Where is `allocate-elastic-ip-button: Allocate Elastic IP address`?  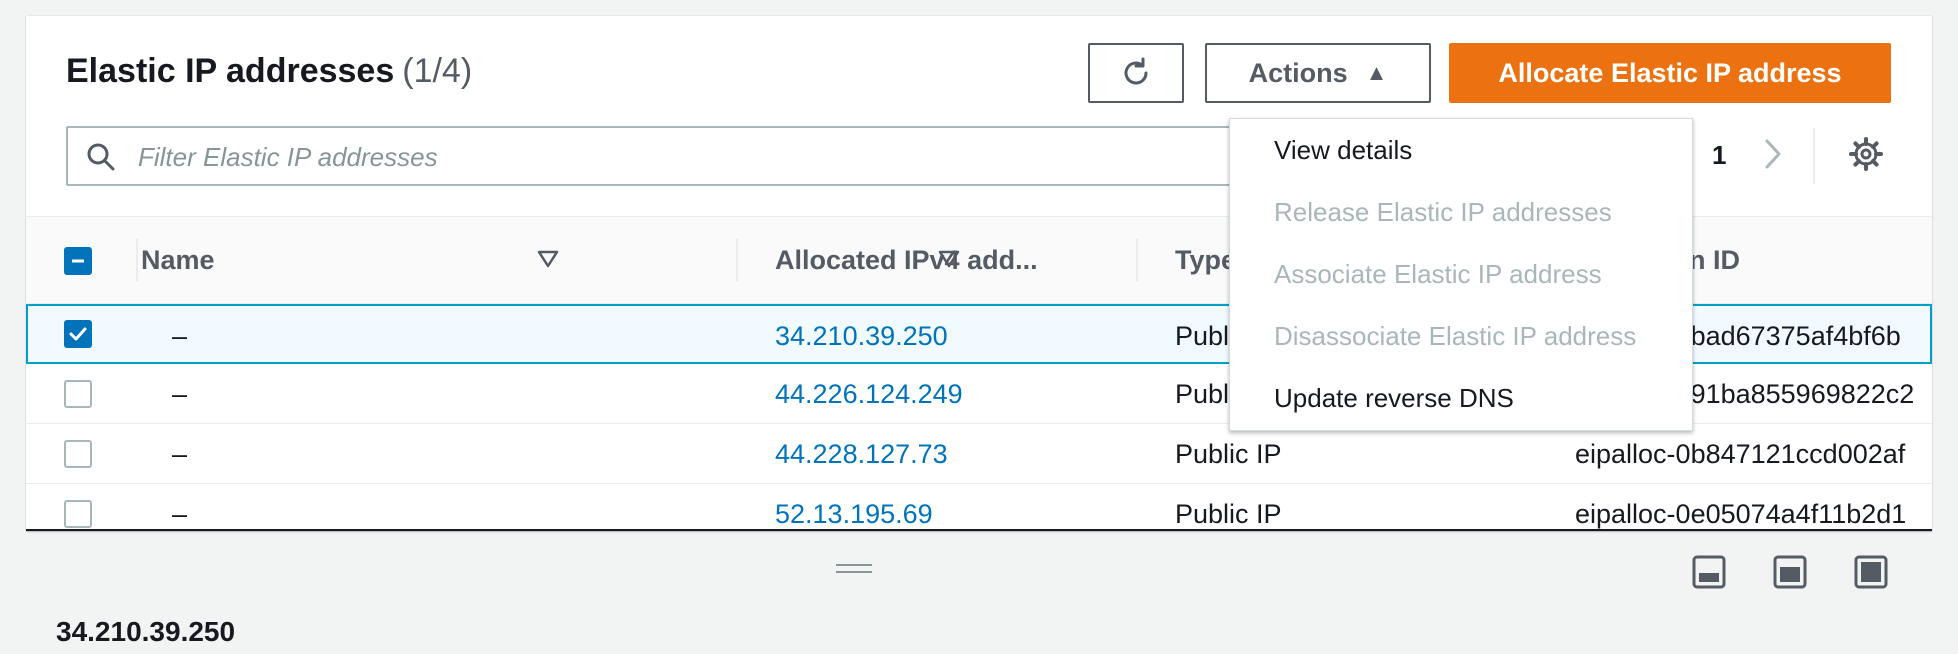 allocate-elastic-ip-button: Allocate Elastic IP address is located at coordinates (1670, 73).